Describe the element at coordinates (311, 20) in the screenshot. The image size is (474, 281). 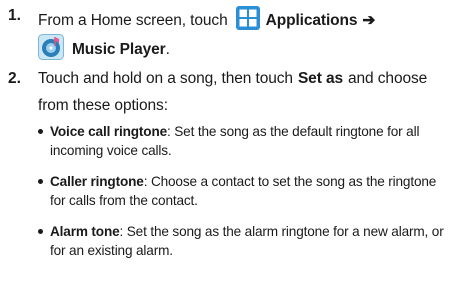
I see `applications-label: Applications` at that location.